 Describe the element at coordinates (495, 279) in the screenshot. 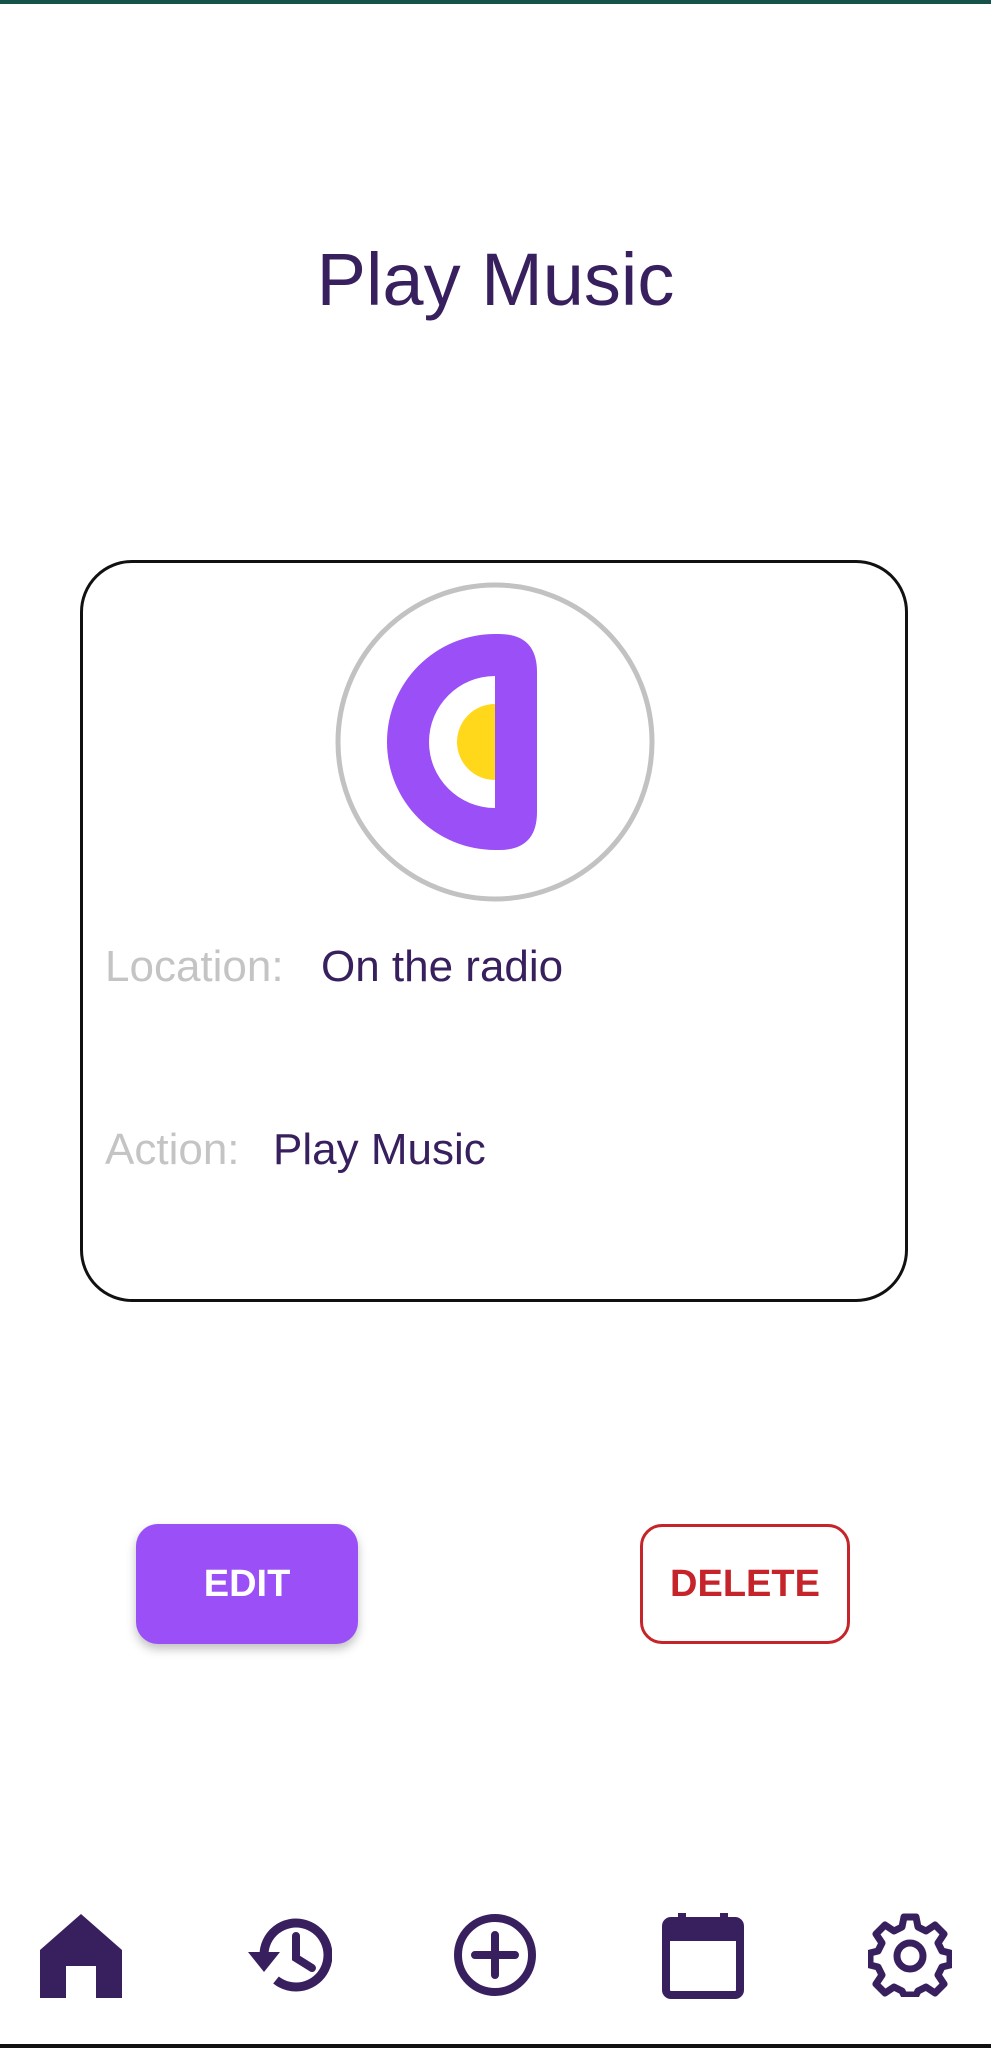

I see `page-title: Play Music` at that location.